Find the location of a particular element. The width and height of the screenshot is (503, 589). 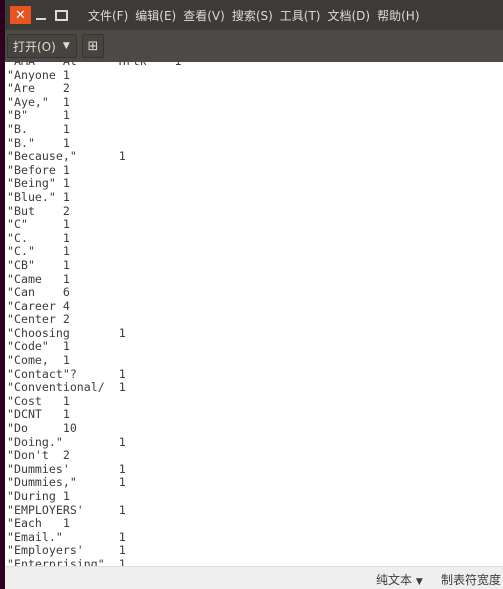

maximize-icon is located at coordinates (61, 15).